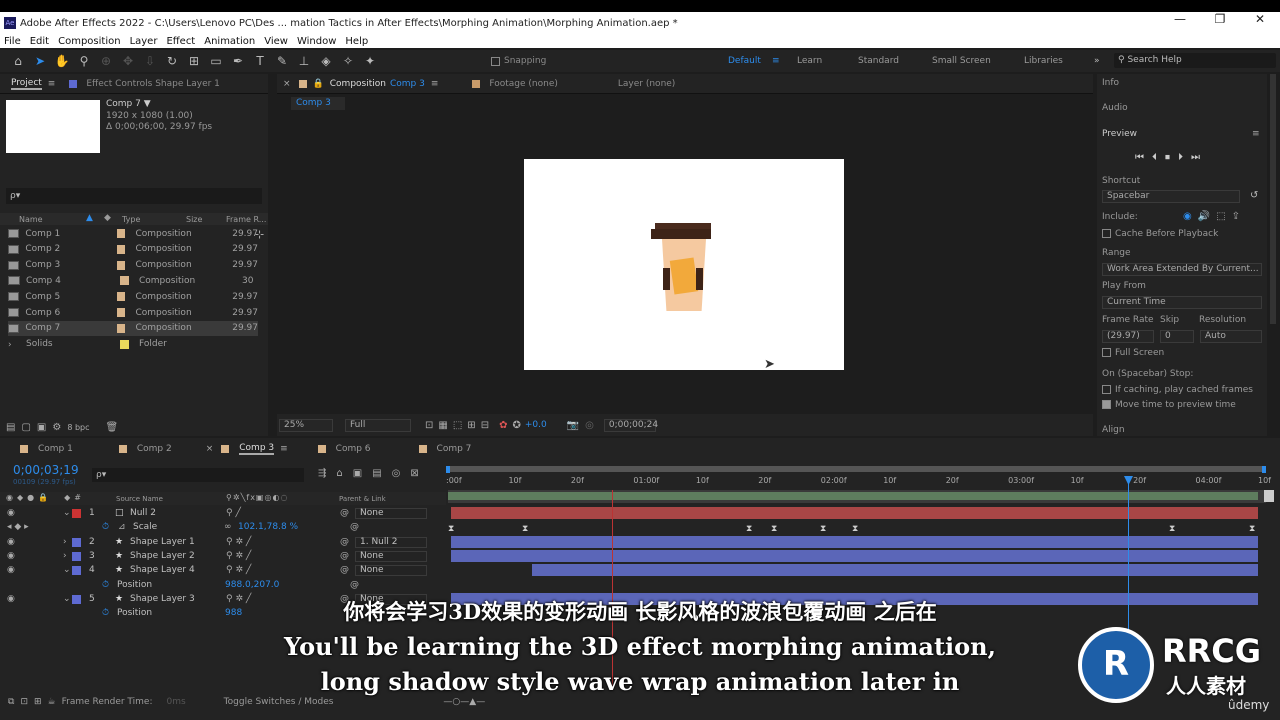 This screenshot has width=1280, height=720. I want to click on layer-twirl-icon: ⌄, so click(67, 570).